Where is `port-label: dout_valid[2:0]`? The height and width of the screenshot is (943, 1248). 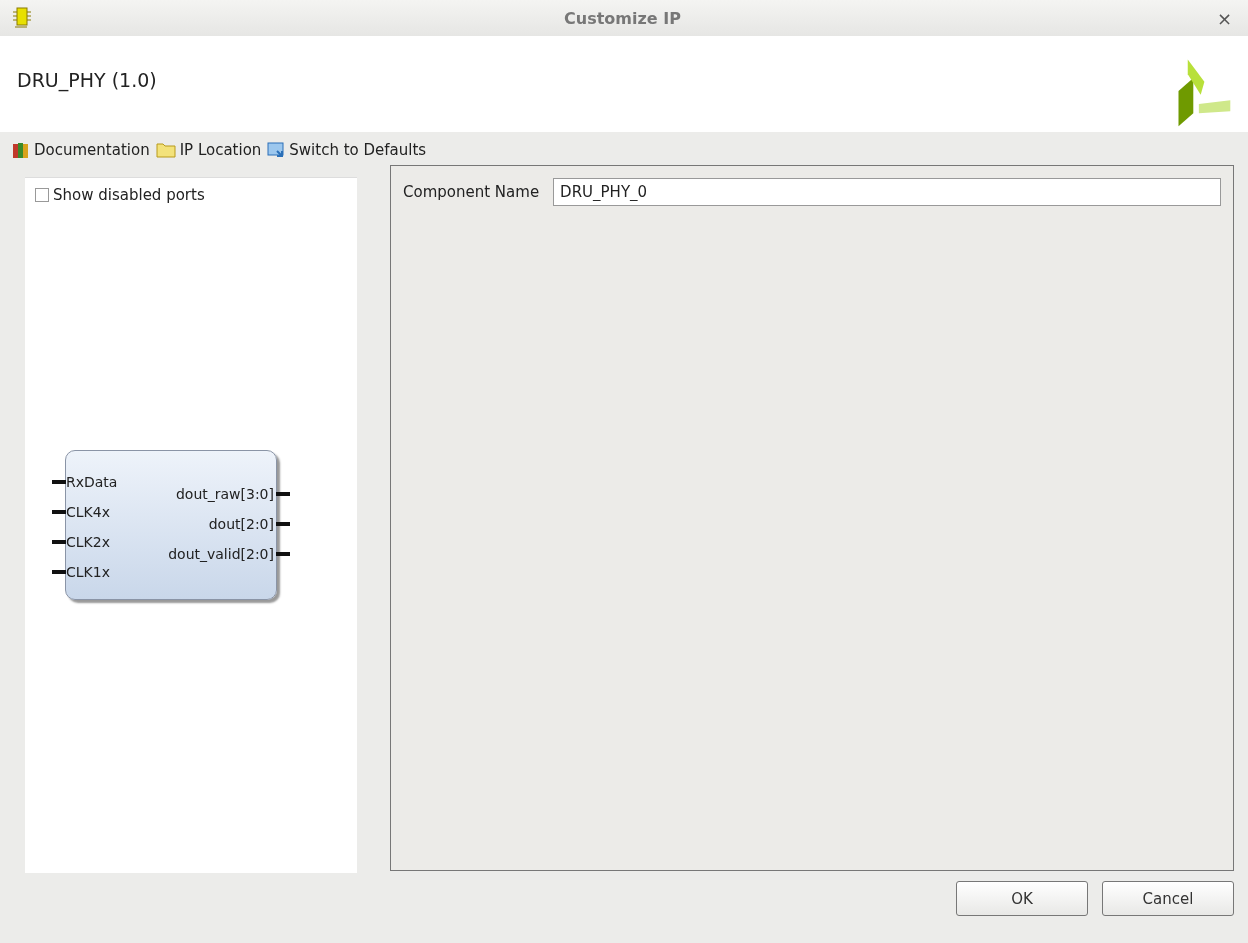
port-label: dout_valid[2:0] is located at coordinates (221, 554).